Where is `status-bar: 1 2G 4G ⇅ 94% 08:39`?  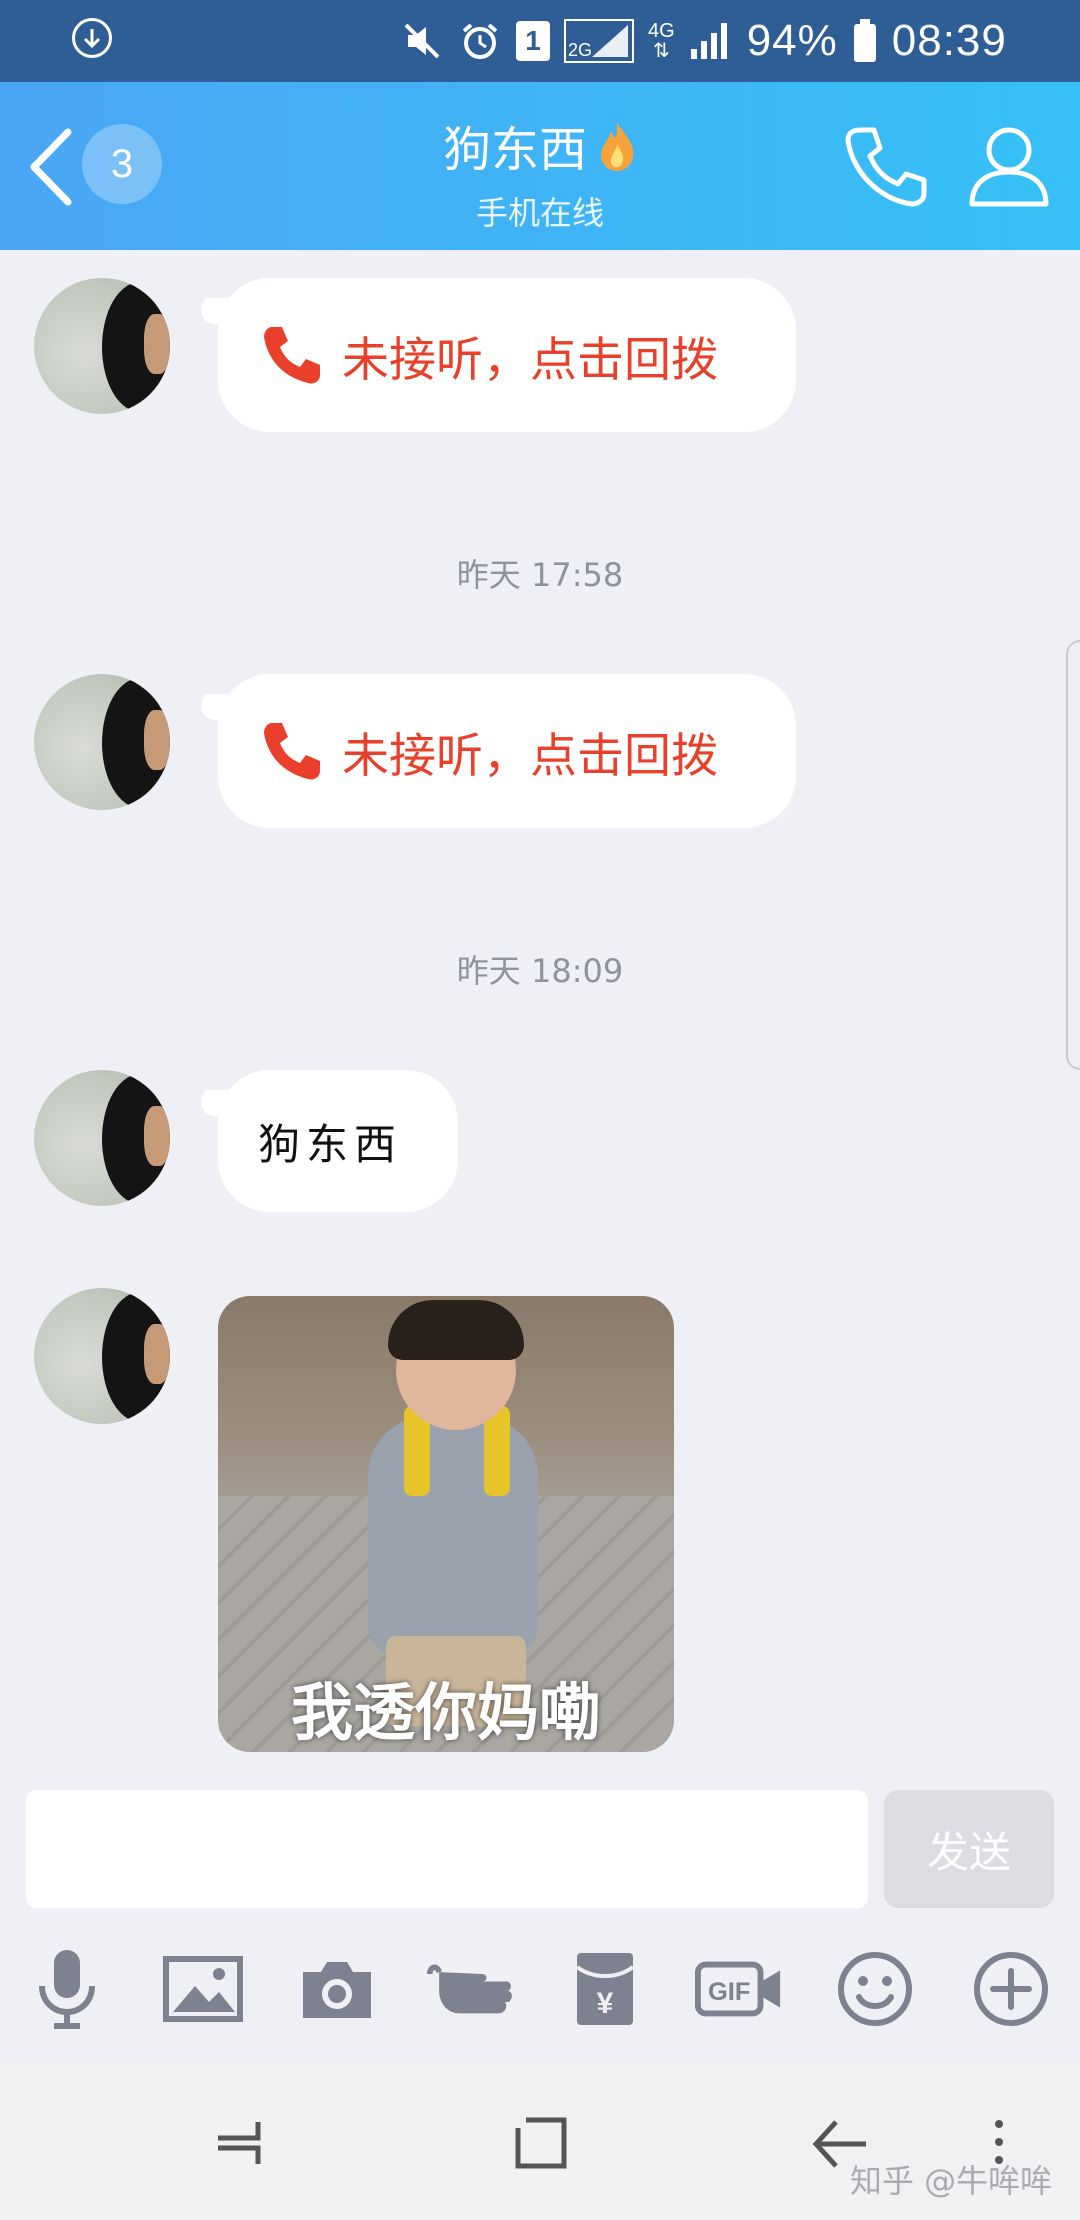
status-bar: 1 2G 4G ⇅ 94% 08:39 is located at coordinates (540, 41).